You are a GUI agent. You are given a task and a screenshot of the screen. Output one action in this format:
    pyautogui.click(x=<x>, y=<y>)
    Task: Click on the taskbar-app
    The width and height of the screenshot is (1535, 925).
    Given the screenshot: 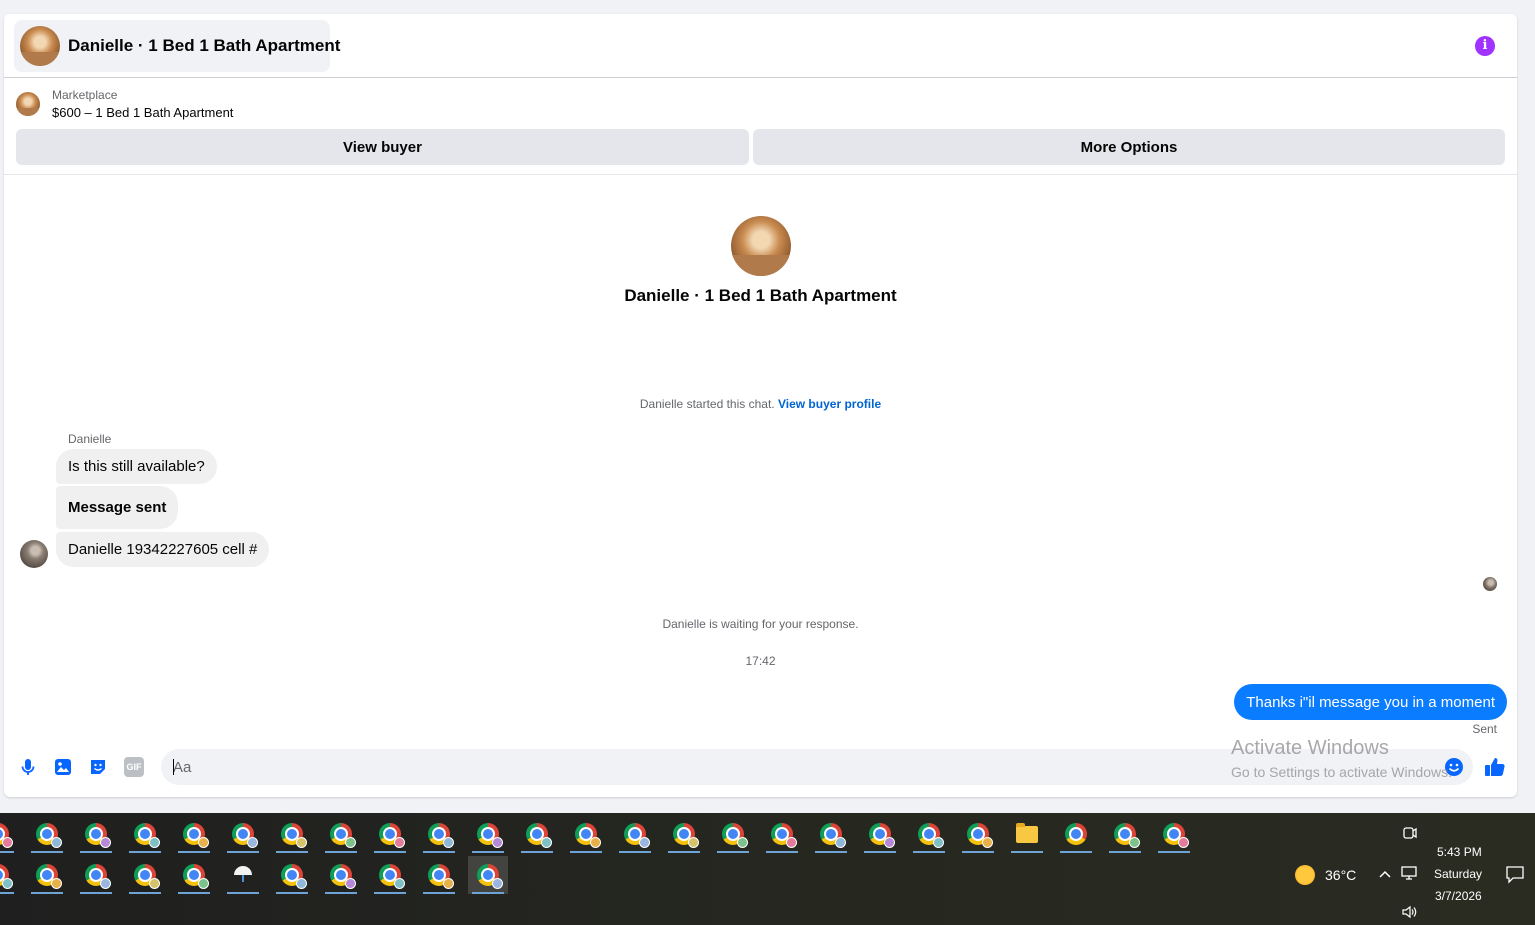 What is the action you would take?
    pyautogui.click(x=243, y=875)
    